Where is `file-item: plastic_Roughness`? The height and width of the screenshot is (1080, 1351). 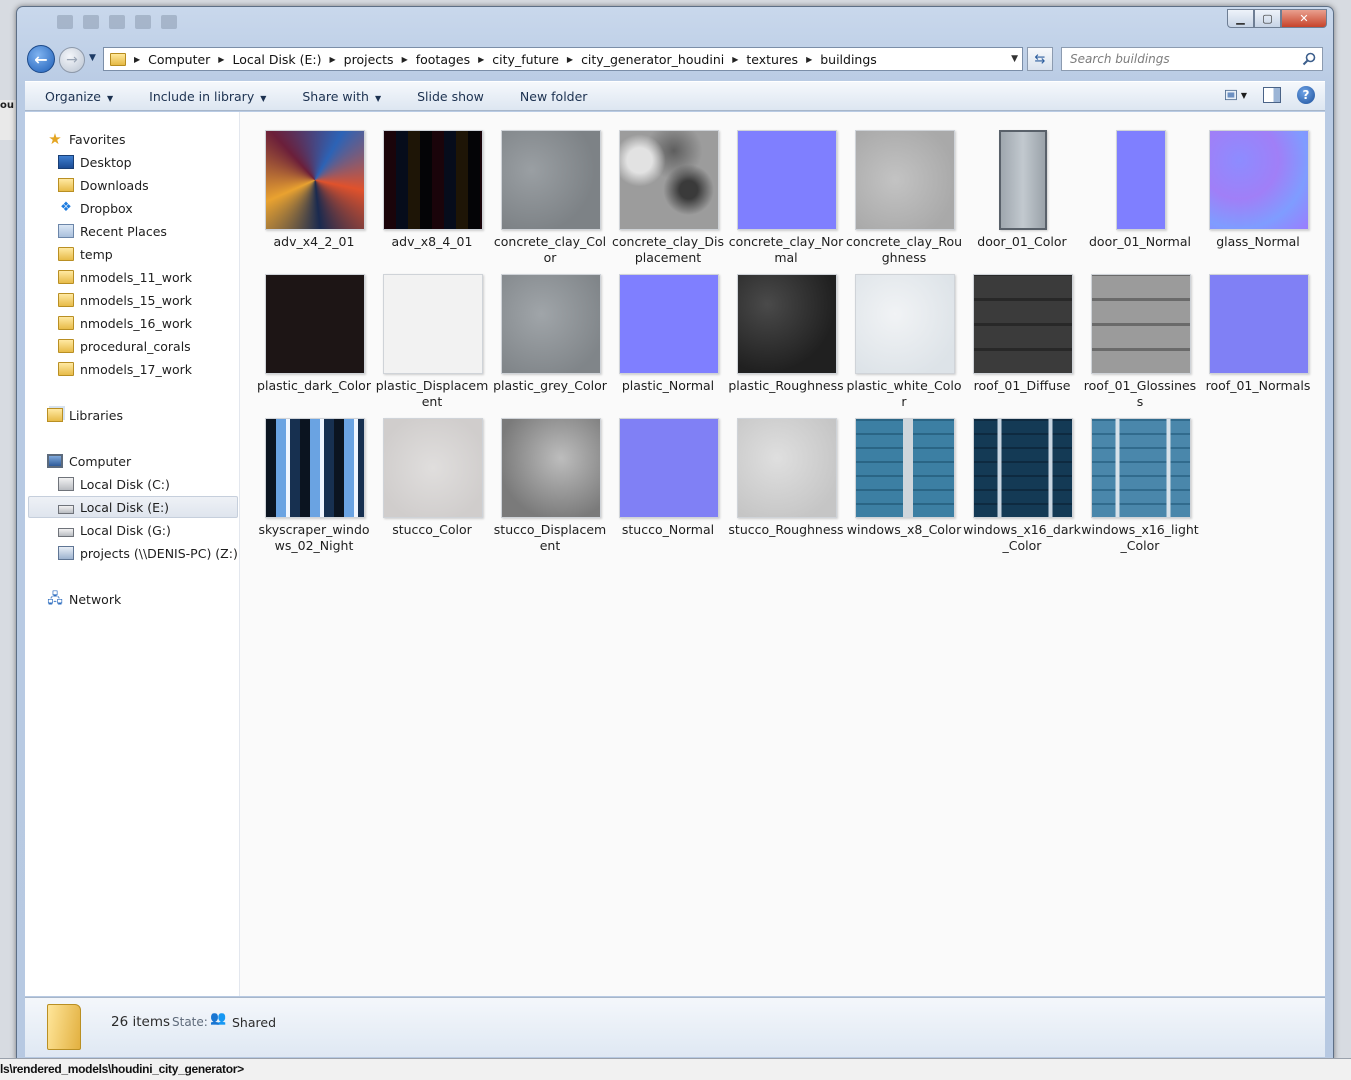 file-item: plastic_Roughness is located at coordinates (786, 338).